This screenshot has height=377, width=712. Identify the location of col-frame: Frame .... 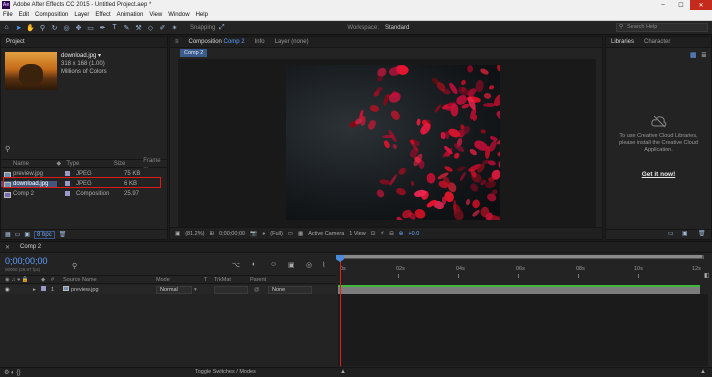
(155, 164).